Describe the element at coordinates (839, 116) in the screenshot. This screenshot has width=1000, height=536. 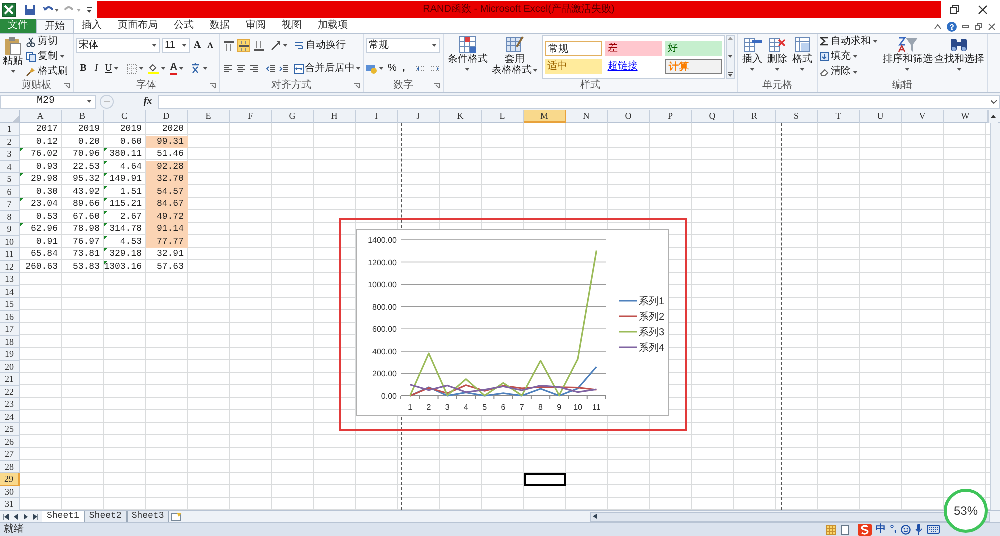
I see `column-header: T` at that location.